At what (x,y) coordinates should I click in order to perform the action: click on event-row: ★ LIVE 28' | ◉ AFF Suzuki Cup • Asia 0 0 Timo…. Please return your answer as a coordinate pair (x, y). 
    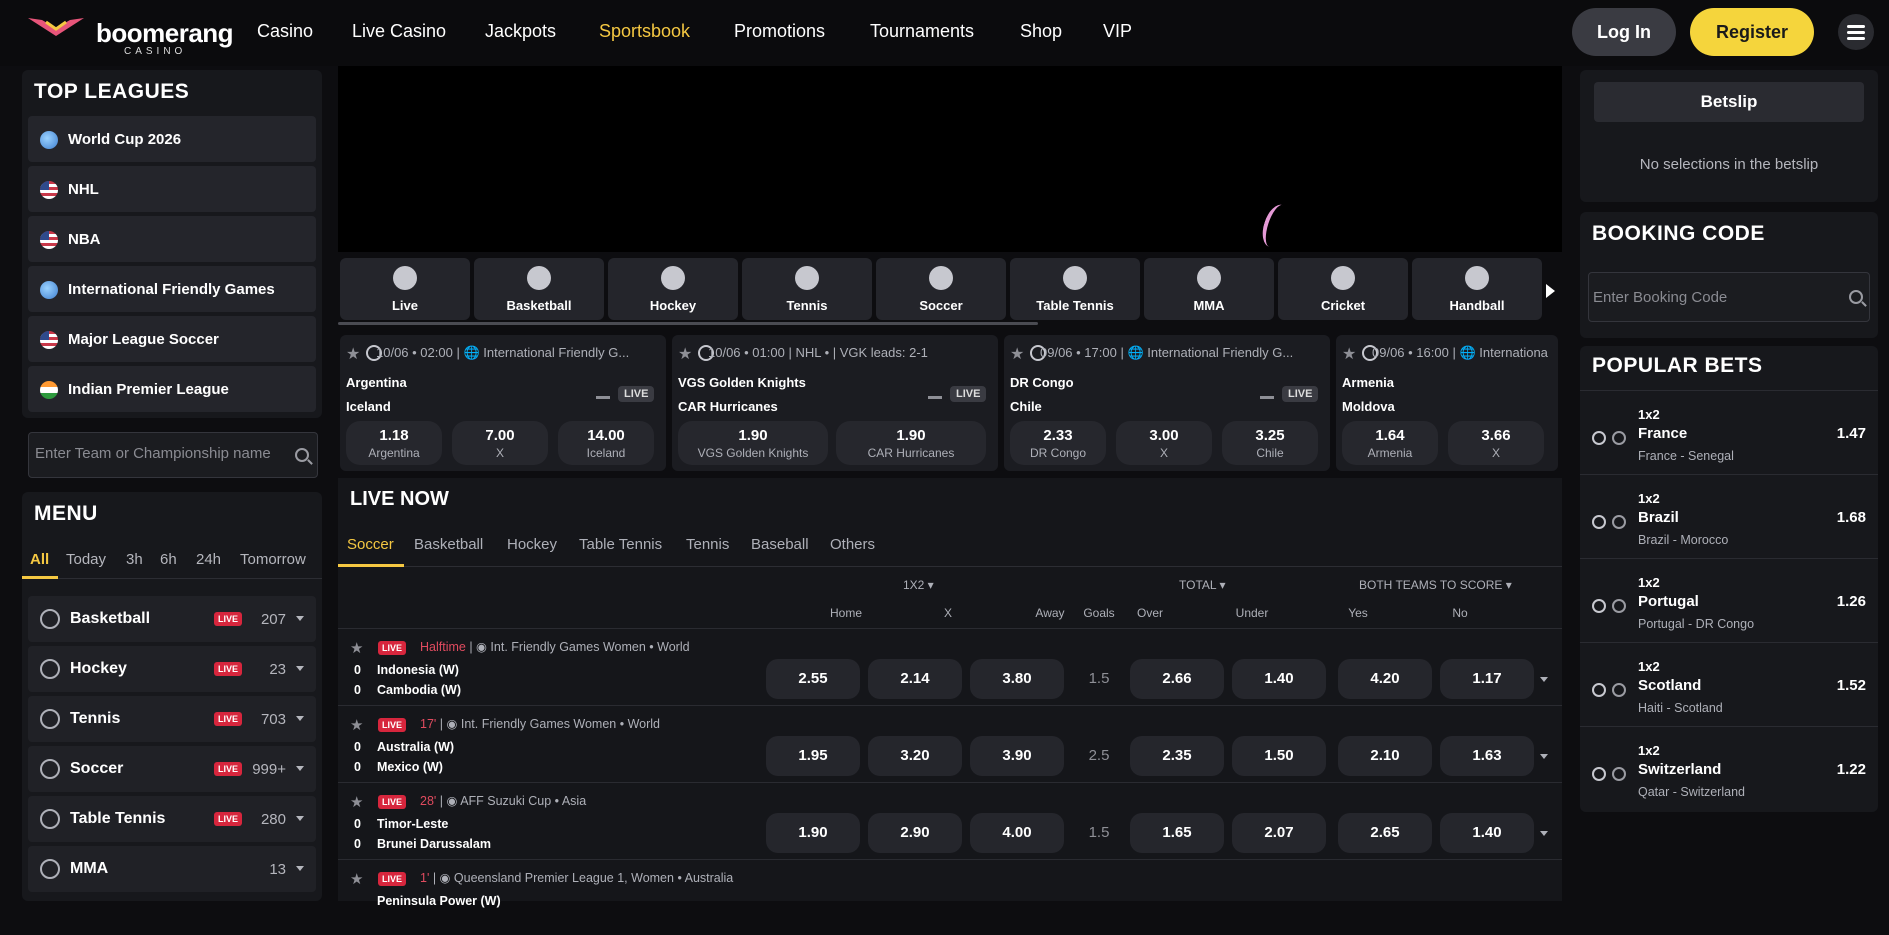
    Looking at the image, I should click on (950, 820).